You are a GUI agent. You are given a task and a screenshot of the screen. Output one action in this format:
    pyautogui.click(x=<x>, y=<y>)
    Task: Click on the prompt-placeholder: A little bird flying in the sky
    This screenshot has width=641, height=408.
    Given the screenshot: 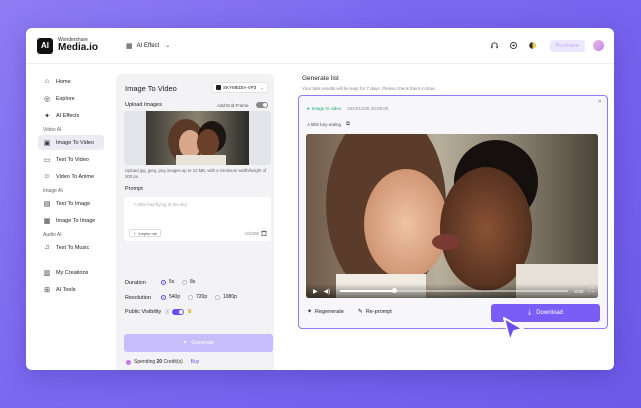 What is the action you would take?
    pyautogui.click(x=160, y=204)
    